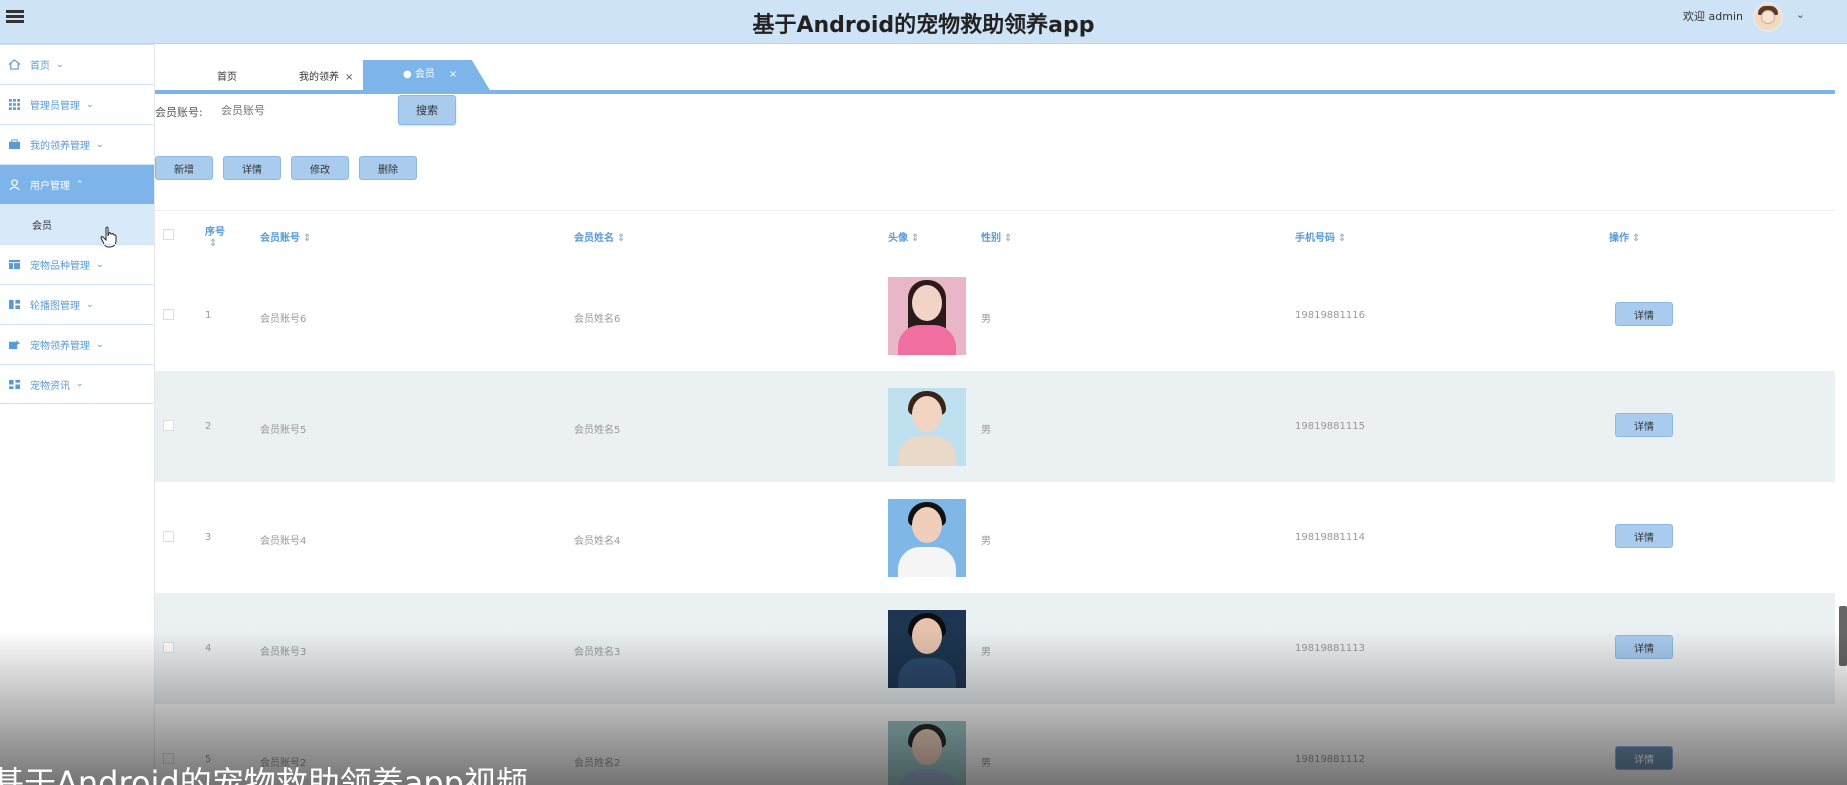  I want to click on column-header-gender: 性别 ⇕, so click(996, 236).